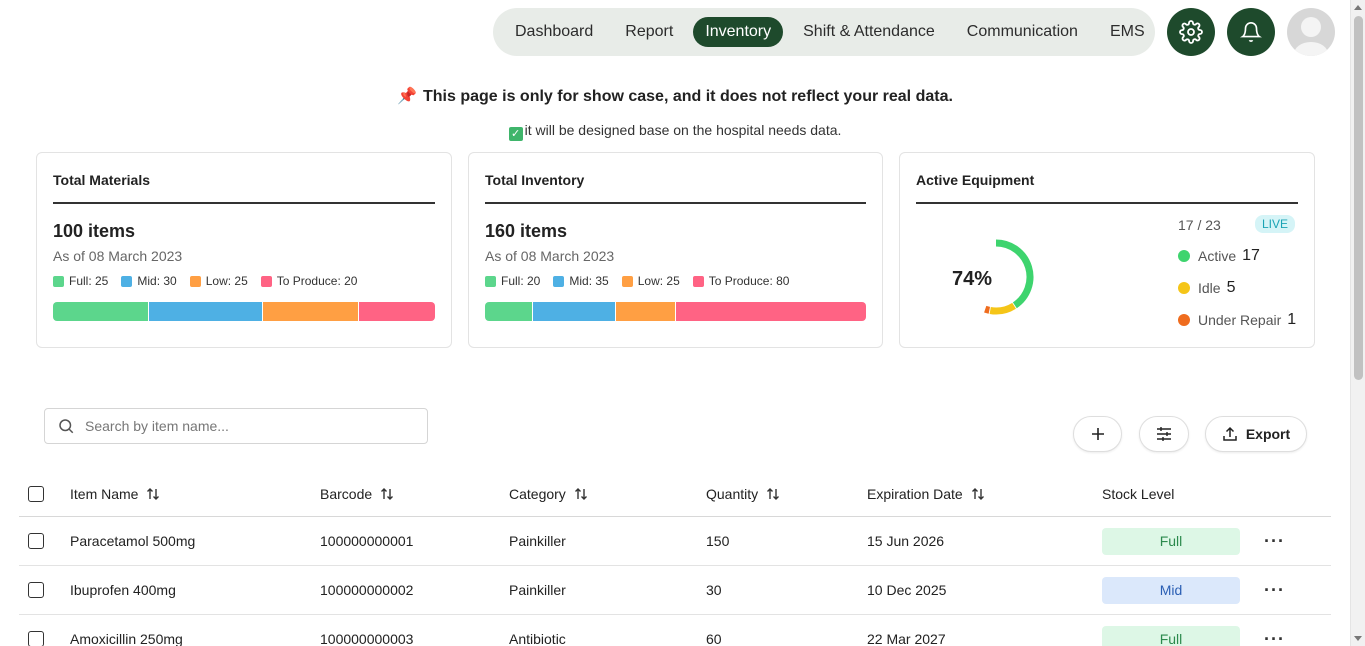 The image size is (1365, 646). I want to click on sliders-icon, so click(1164, 434).